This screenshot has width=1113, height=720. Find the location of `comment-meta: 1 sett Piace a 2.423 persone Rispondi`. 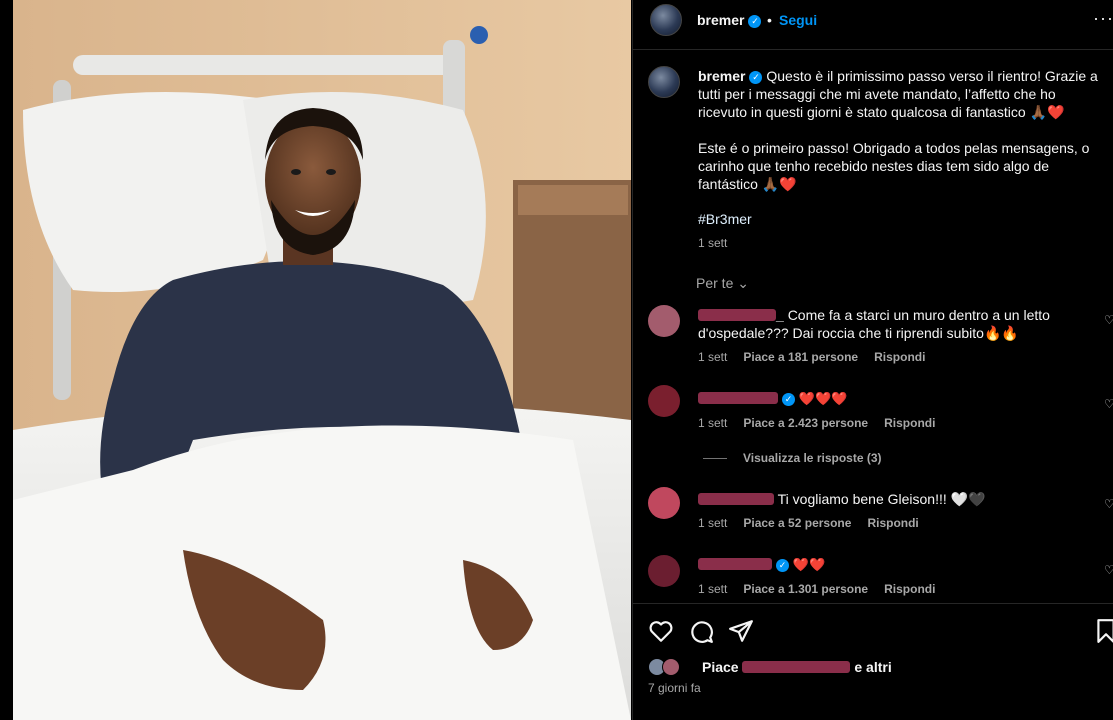

comment-meta: 1 sett Piace a 2.423 persone Rispondi is located at coordinates (824, 423).